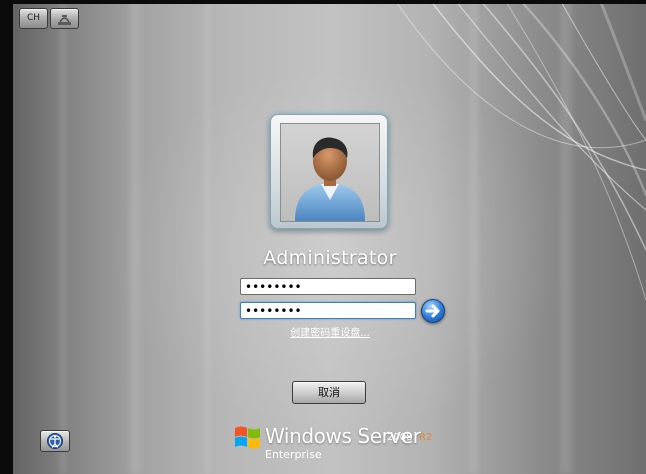 This screenshot has width=646, height=474. I want to click on cancel-button: 取消, so click(329, 392).